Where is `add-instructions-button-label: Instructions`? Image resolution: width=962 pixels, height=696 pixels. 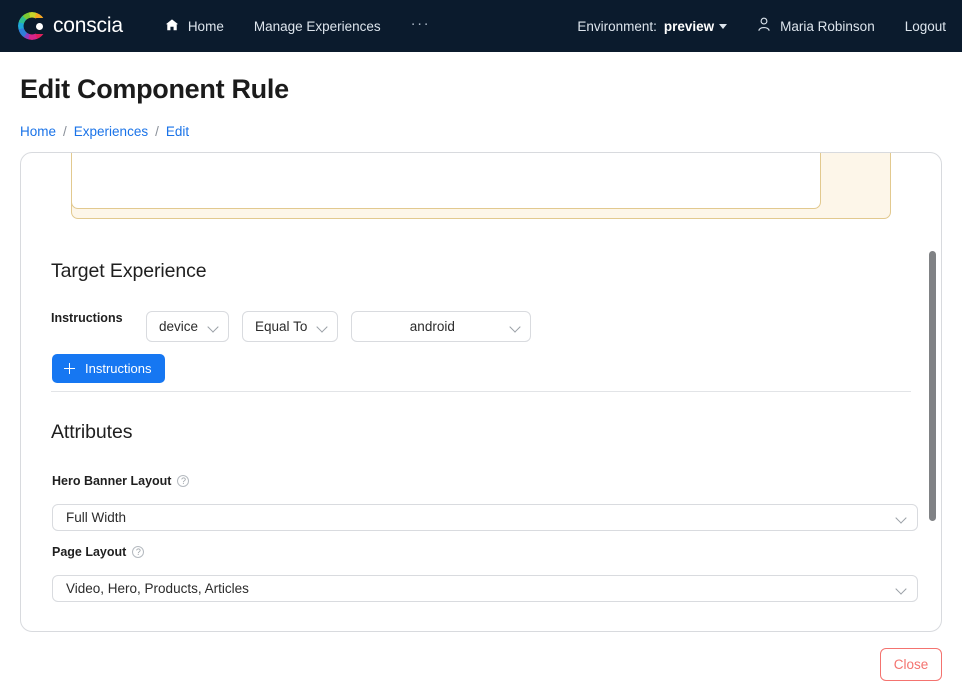
add-instructions-button-label: Instructions is located at coordinates (118, 368).